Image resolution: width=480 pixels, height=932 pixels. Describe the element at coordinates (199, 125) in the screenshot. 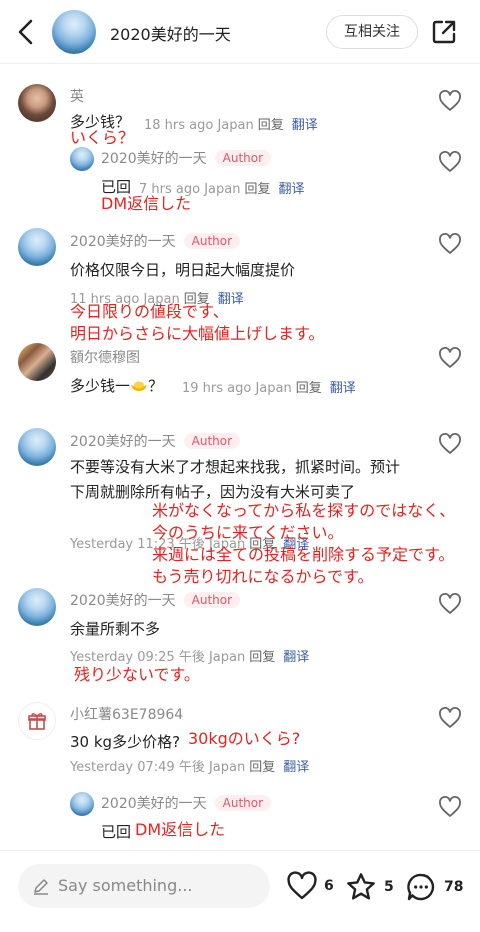

I see `timestamp: 18 hrs ago Japan` at that location.